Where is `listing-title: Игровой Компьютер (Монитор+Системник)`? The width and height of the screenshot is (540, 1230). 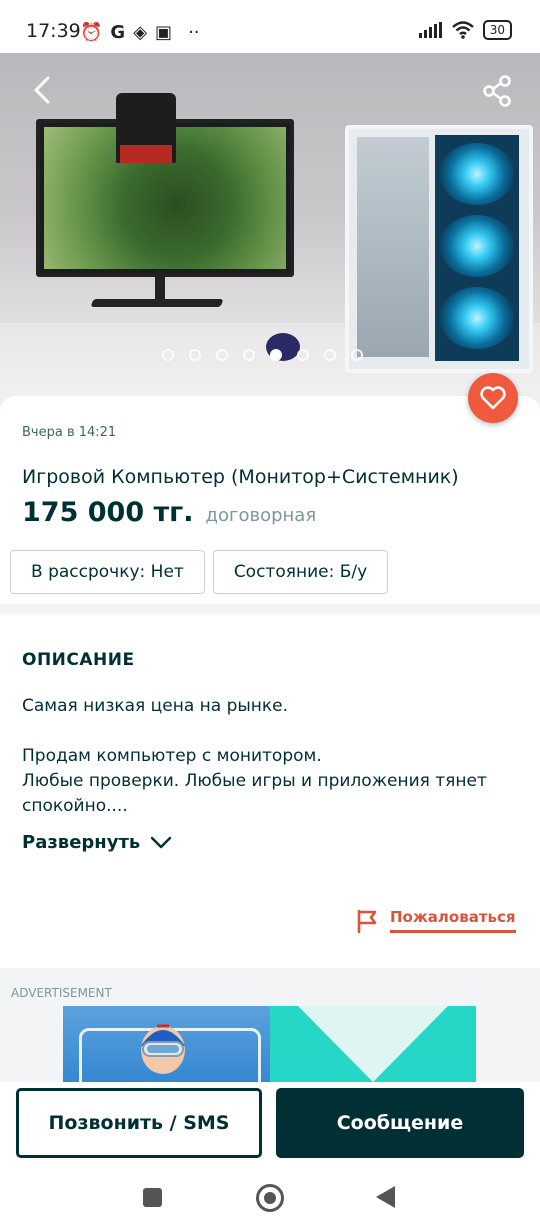 listing-title: Игровой Компьютер (Монитор+Системник) is located at coordinates (240, 477).